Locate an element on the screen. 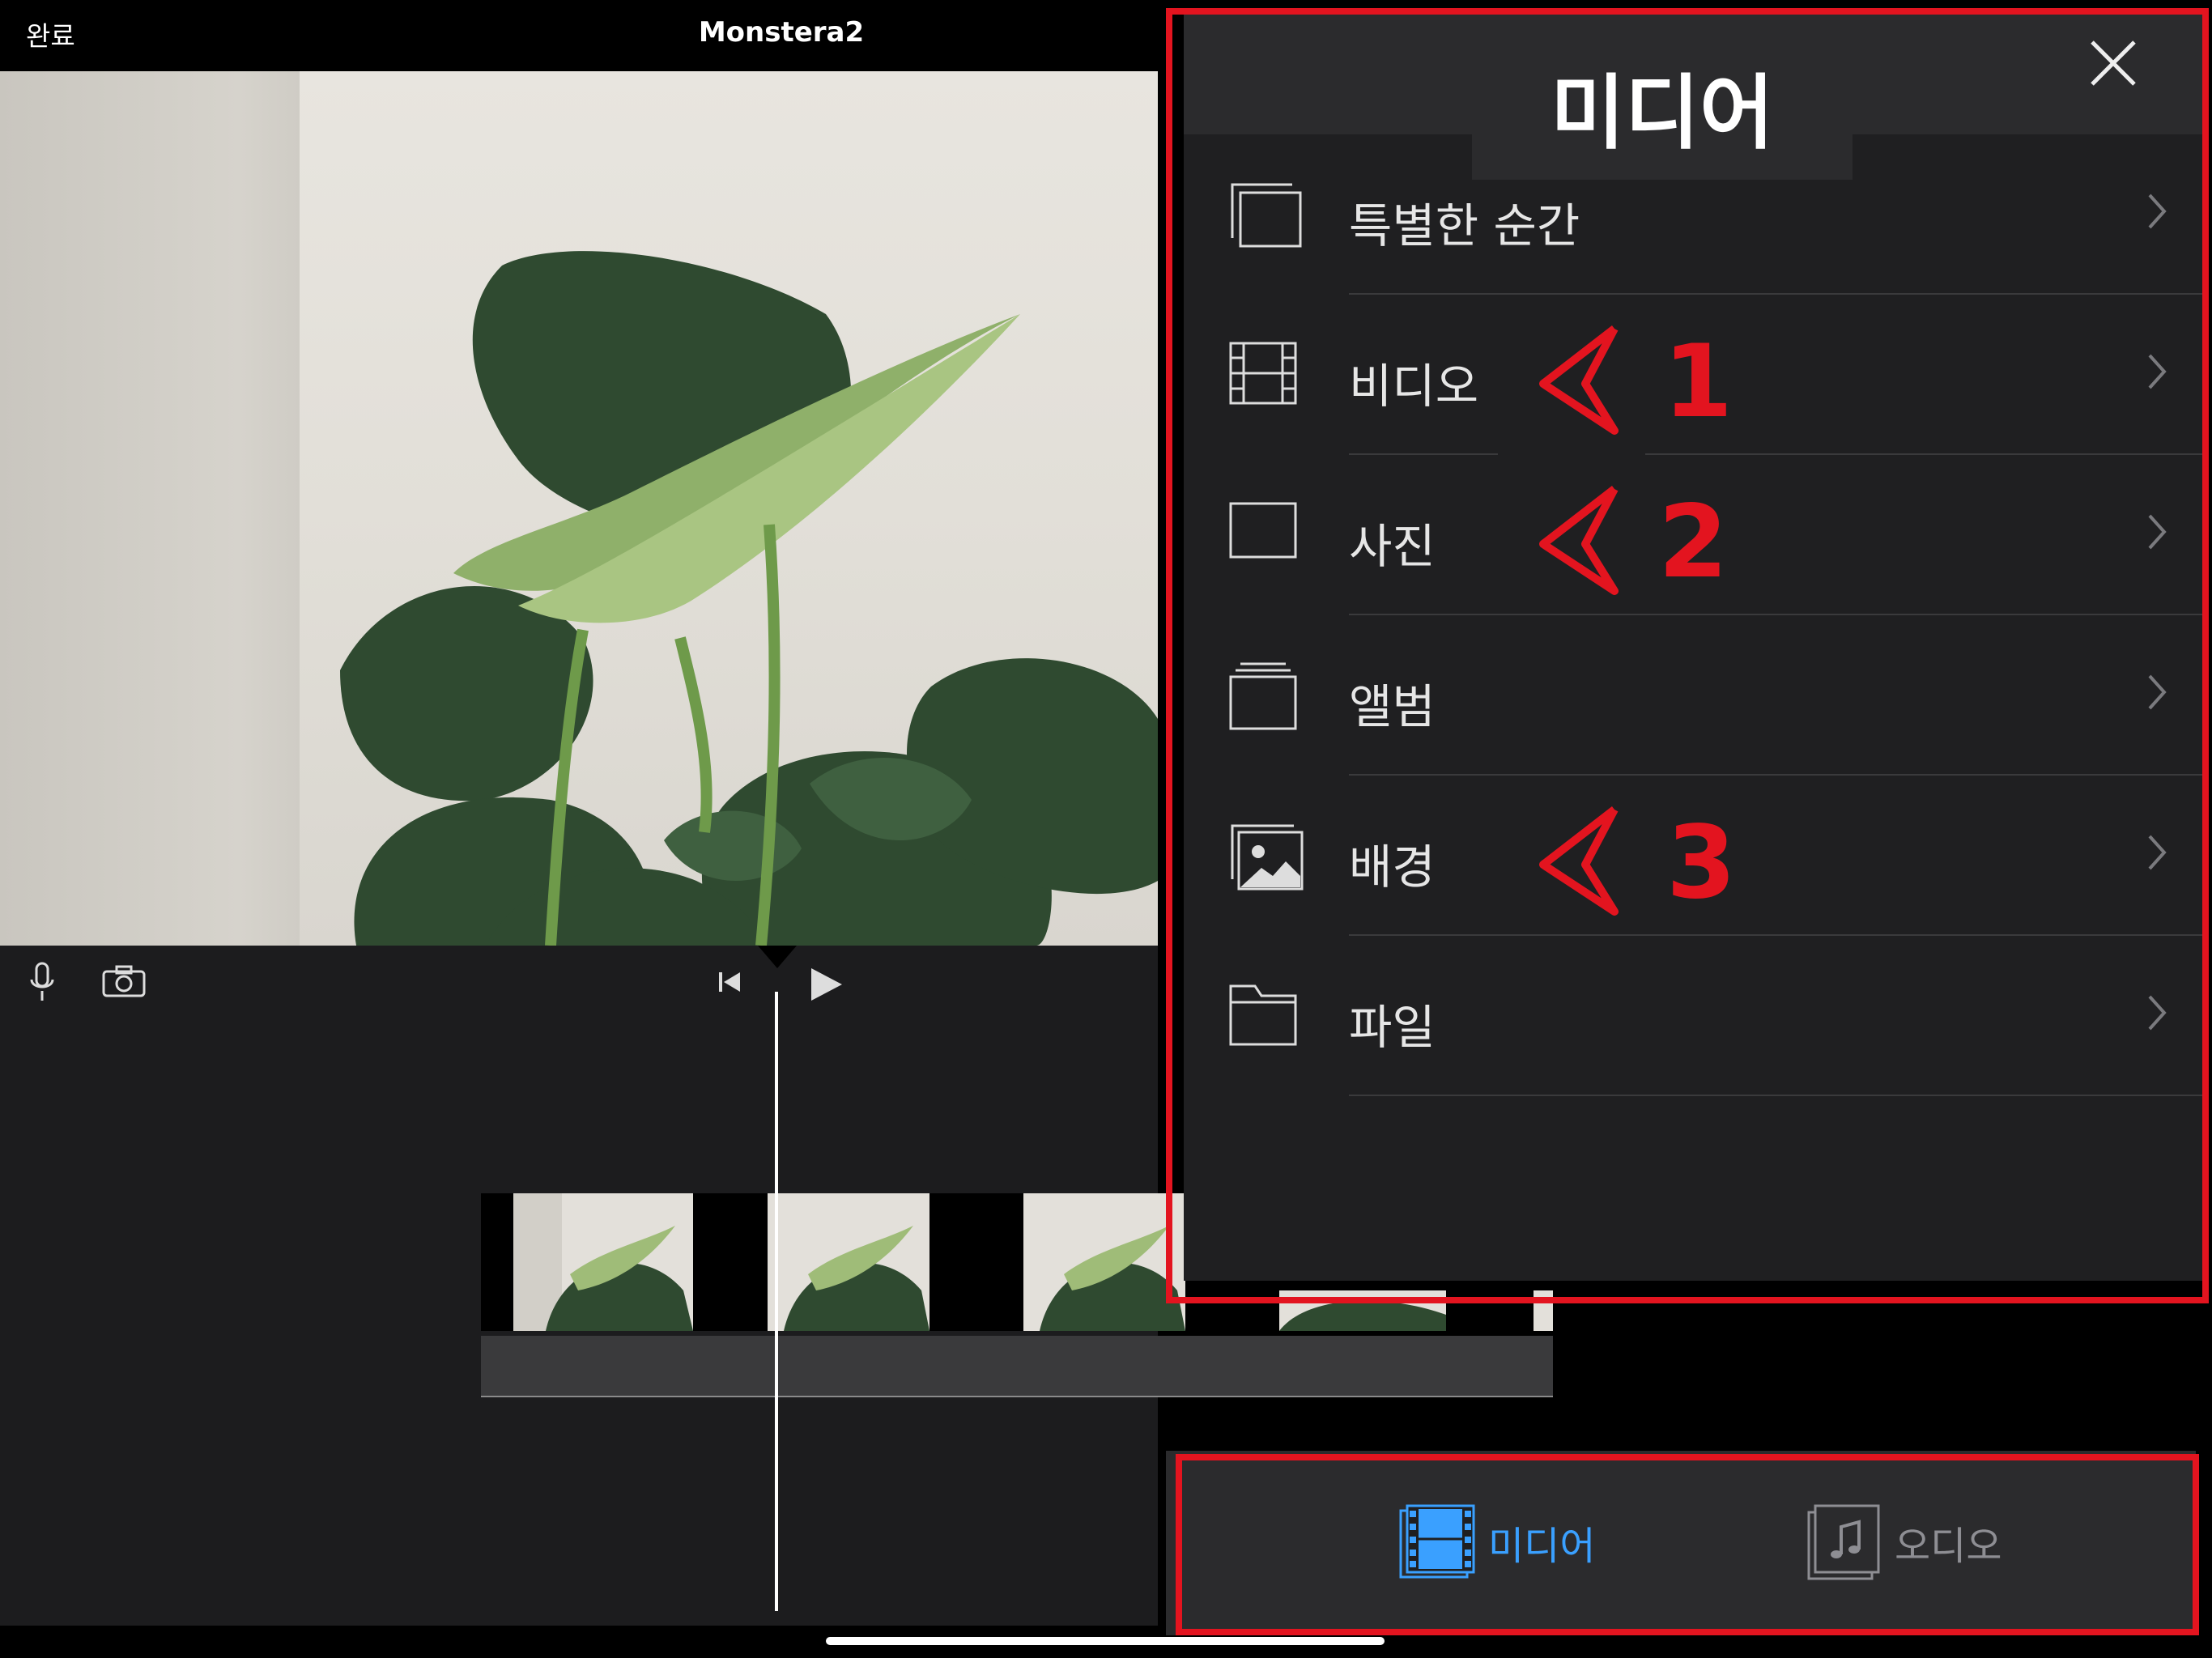 This screenshot has height=1658, width=2212. home-indicator is located at coordinates (1105, 1641).